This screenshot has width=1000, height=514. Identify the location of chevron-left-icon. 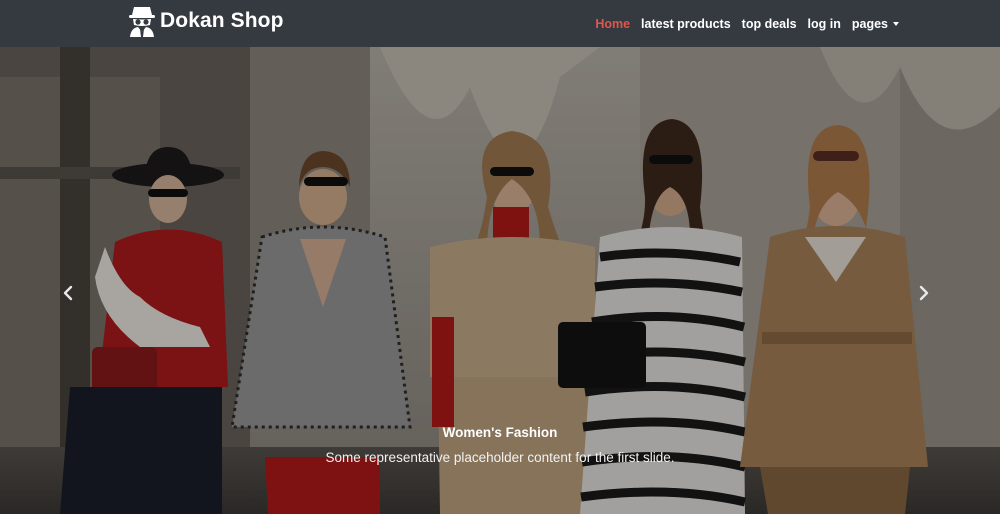
(68, 293).